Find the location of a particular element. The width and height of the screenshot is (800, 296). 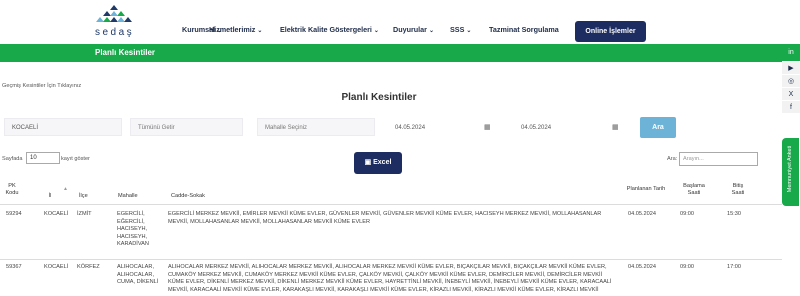

table-search-label: Ara: is located at coordinates (672, 159).